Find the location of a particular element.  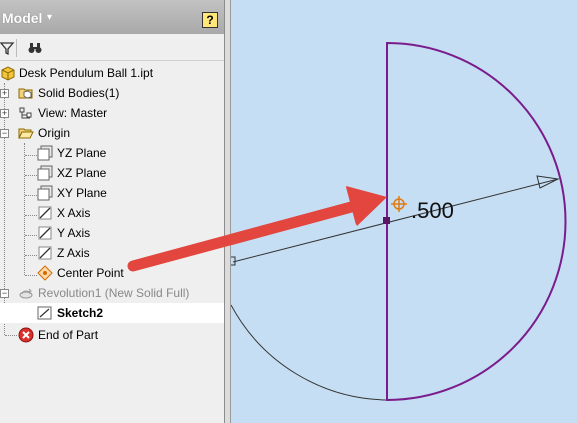

tree-item-label: End of Part is located at coordinates (68, 335).